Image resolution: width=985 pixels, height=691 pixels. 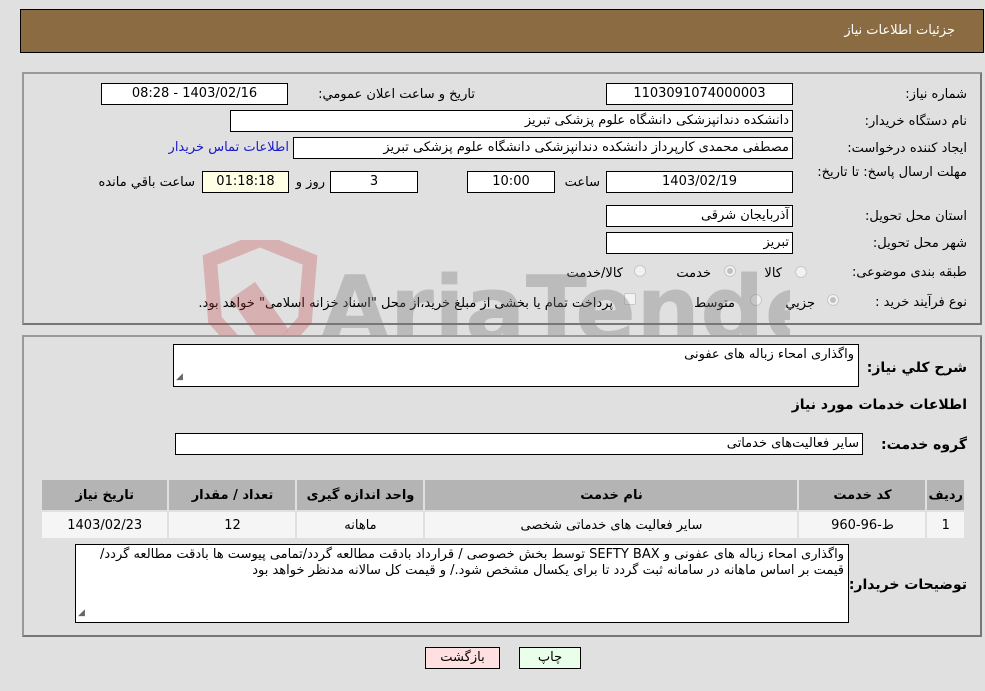 I want to click on cell-row-number: 1, so click(x=945, y=525).